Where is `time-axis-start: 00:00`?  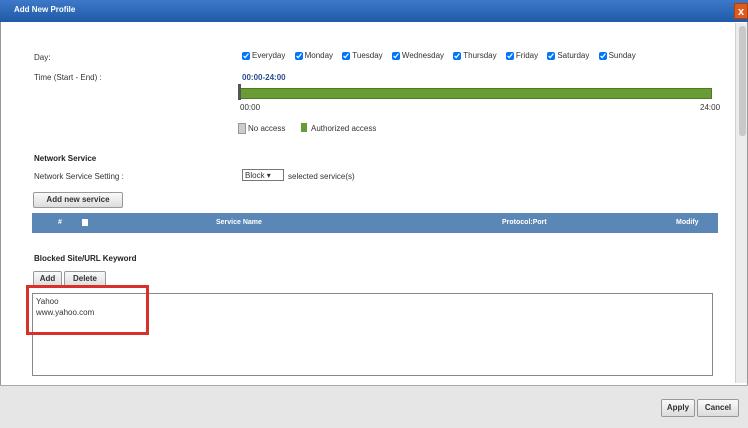 time-axis-start: 00:00 is located at coordinates (250, 107).